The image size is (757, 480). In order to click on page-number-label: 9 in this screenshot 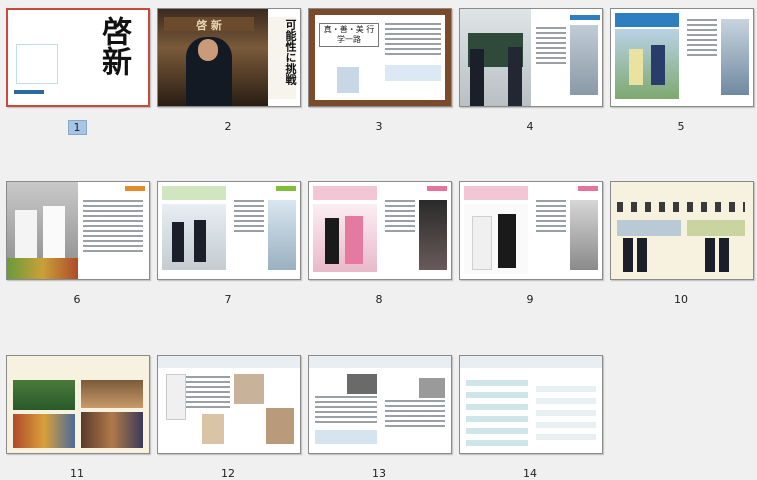, I will do `click(530, 299)`.